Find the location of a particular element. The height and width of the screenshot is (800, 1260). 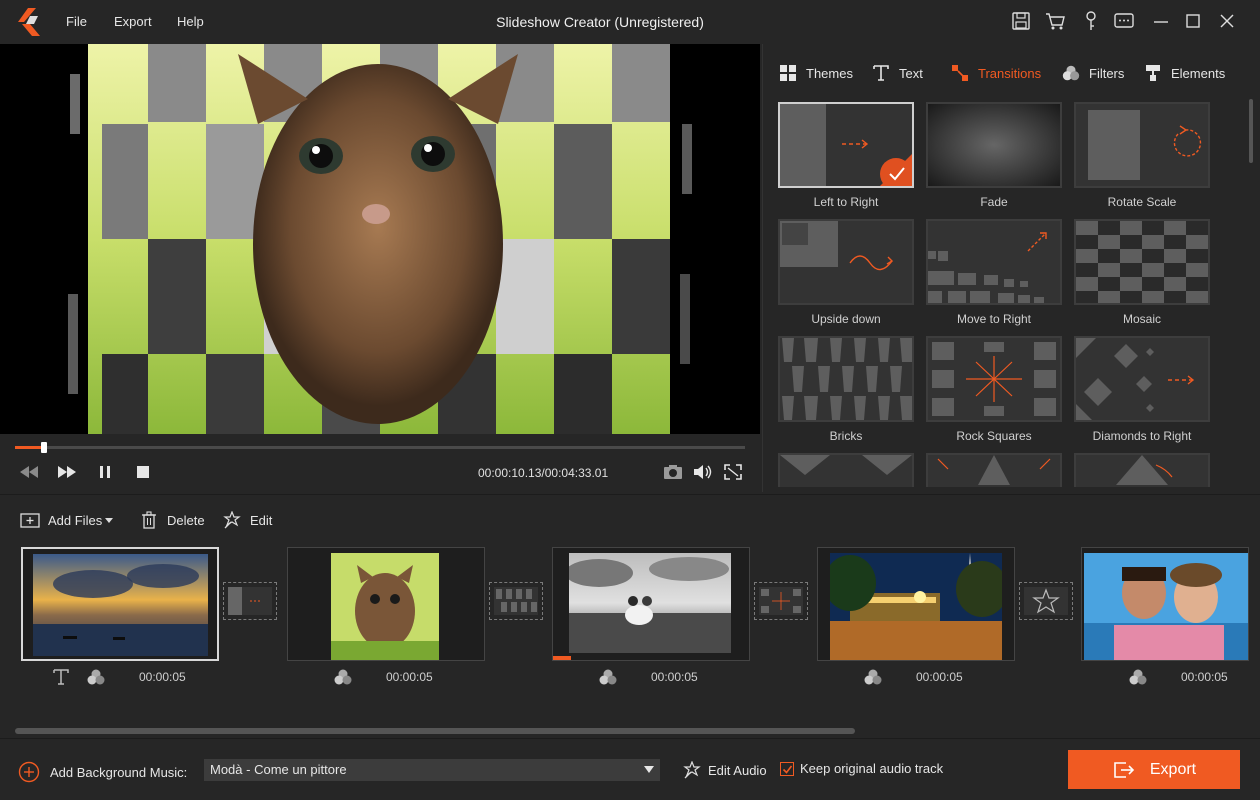

delete-label: Delete is located at coordinates (186, 520).